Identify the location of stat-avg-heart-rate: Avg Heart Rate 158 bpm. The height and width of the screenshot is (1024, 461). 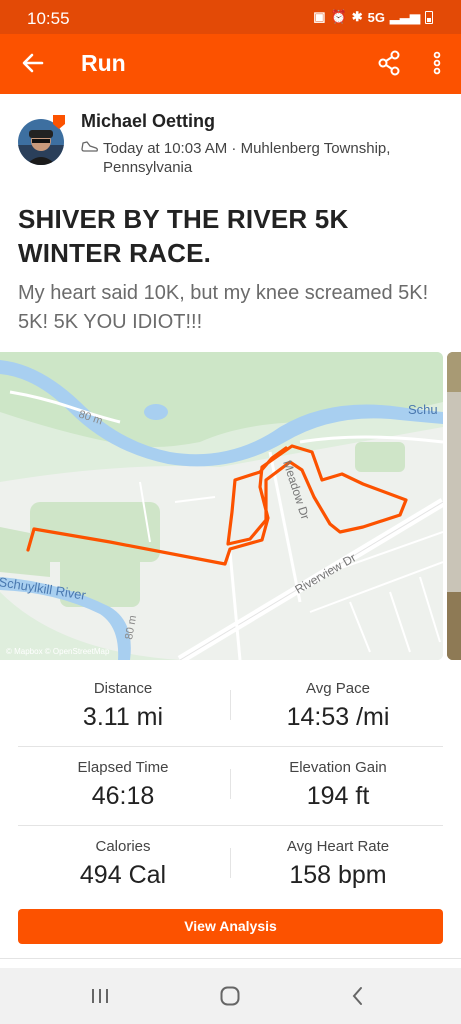
(338, 864).